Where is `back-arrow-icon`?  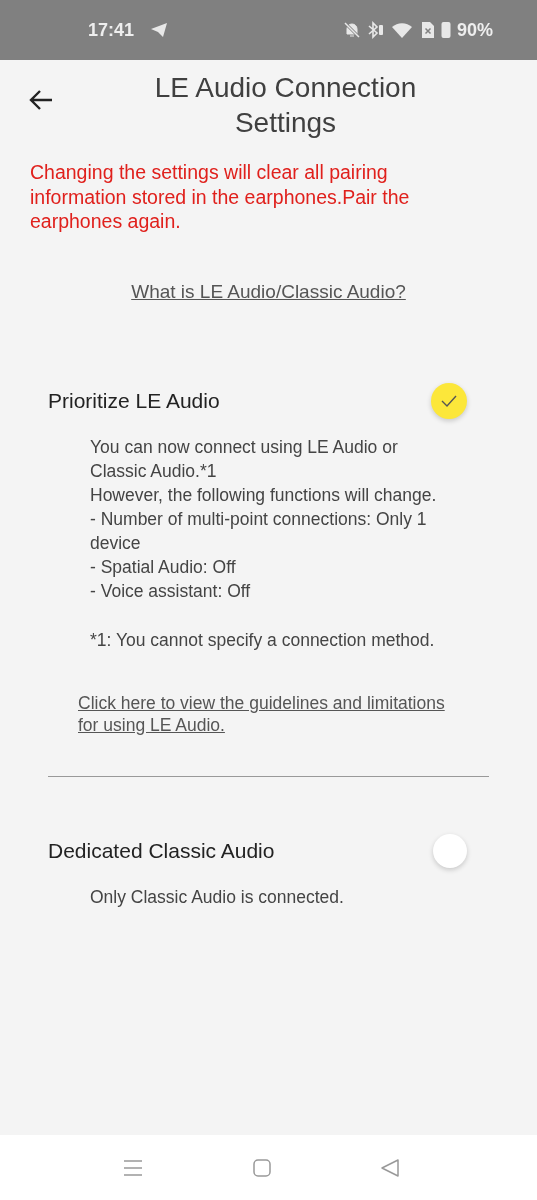 back-arrow-icon is located at coordinates (41, 100).